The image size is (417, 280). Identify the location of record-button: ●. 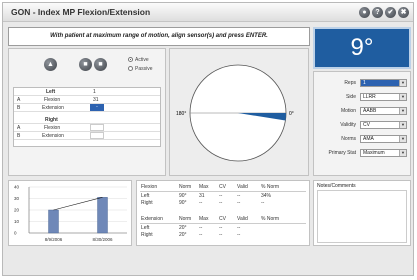
(364, 12).